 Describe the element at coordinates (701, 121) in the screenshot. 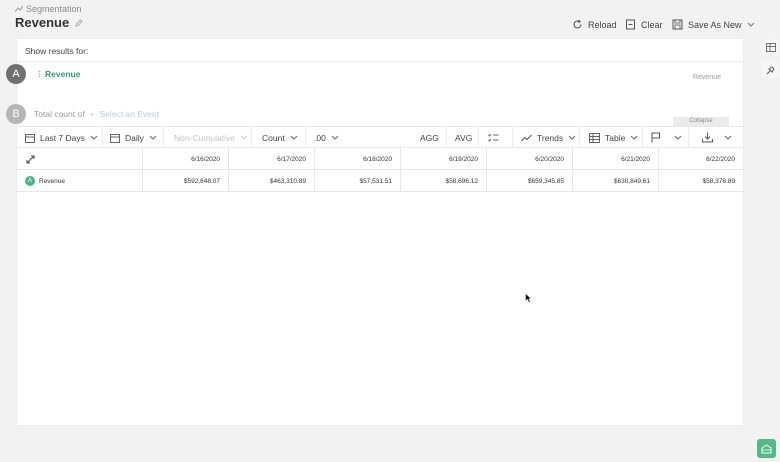

I see `collapse-button: Collapse` at that location.